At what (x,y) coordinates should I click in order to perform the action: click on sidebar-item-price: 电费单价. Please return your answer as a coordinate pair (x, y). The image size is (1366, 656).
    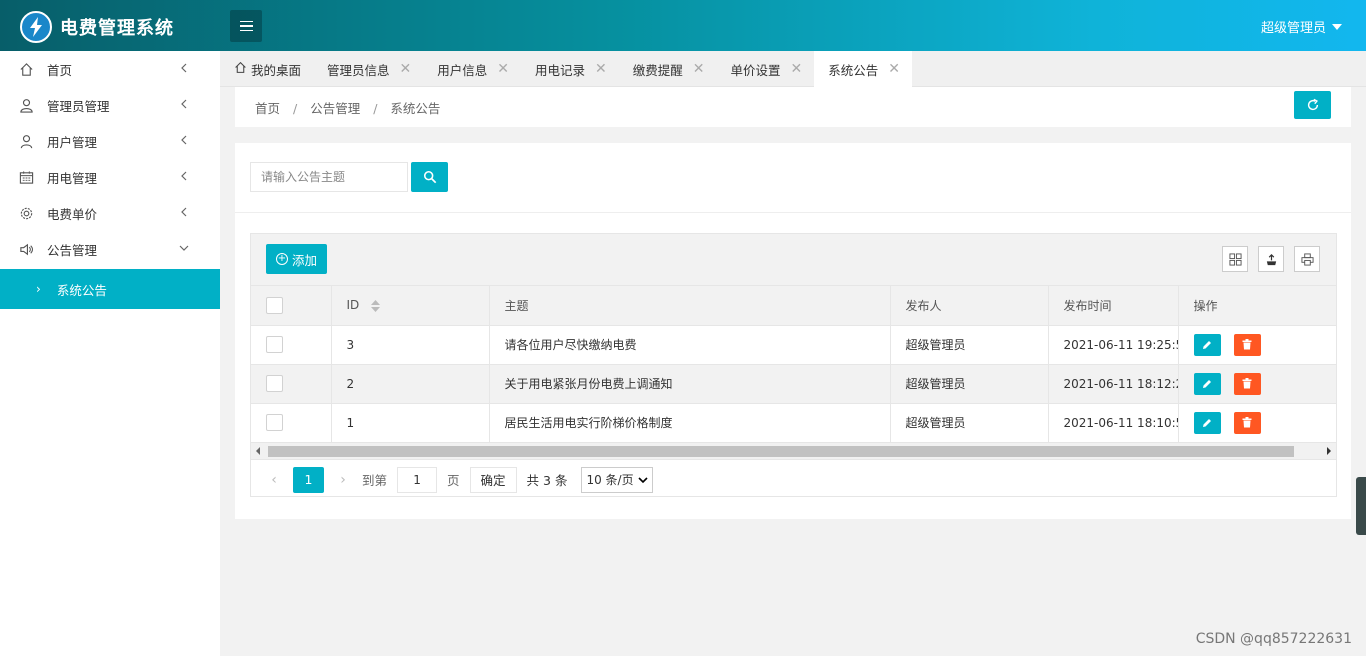
    Looking at the image, I should click on (110, 213).